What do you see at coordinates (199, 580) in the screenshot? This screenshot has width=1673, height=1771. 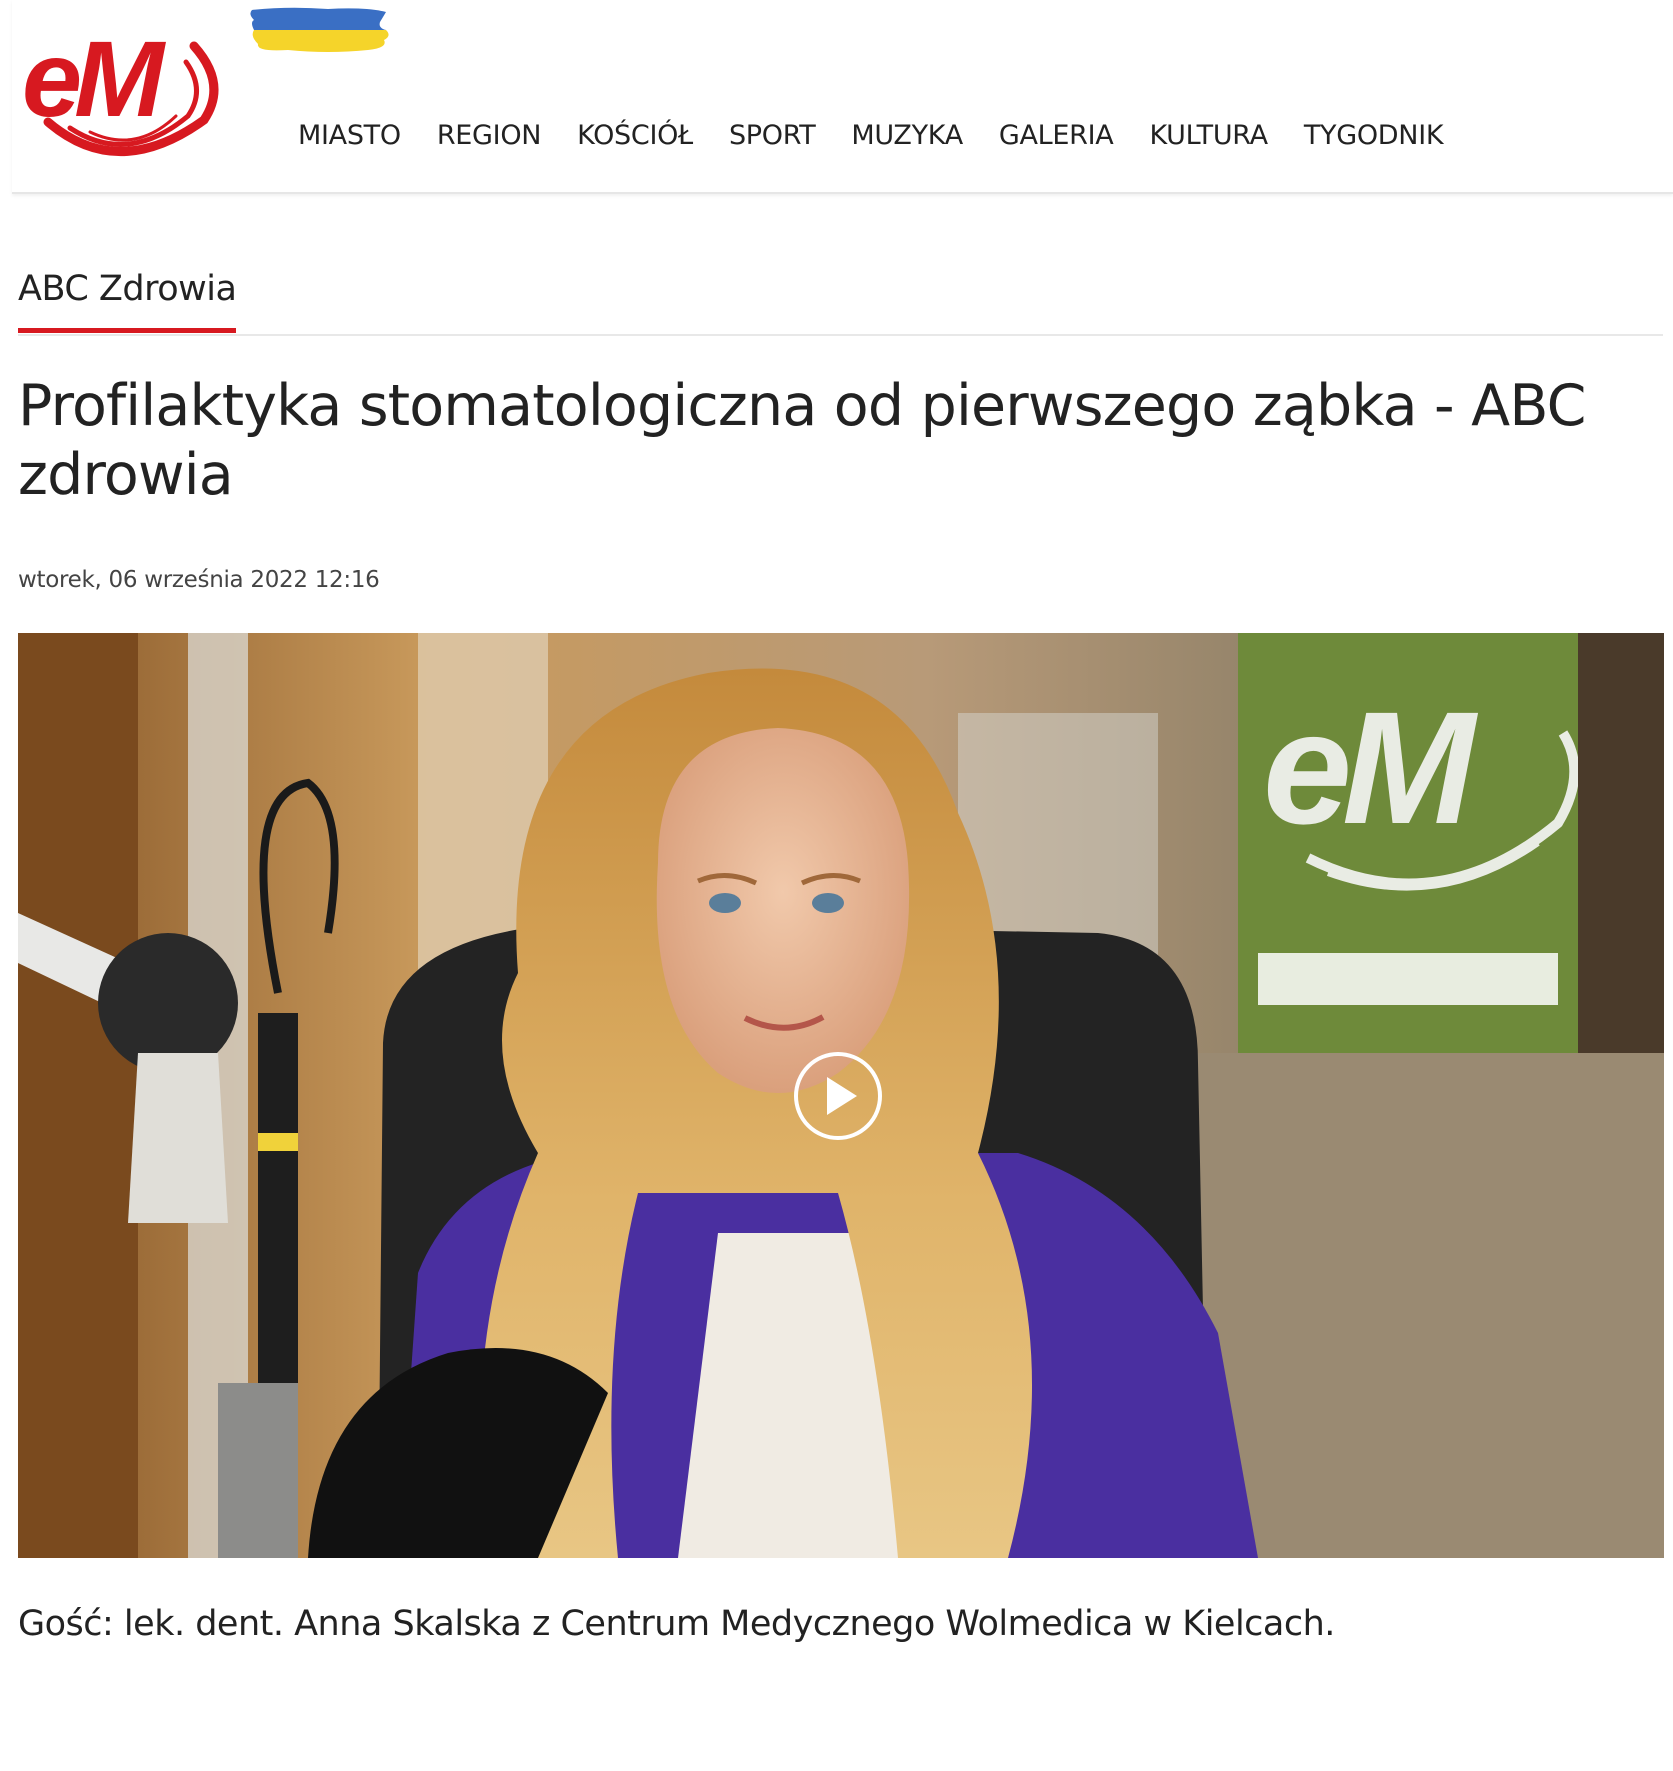 I see `article-date: wtorek, 06 września 2022 12:16` at bounding box center [199, 580].